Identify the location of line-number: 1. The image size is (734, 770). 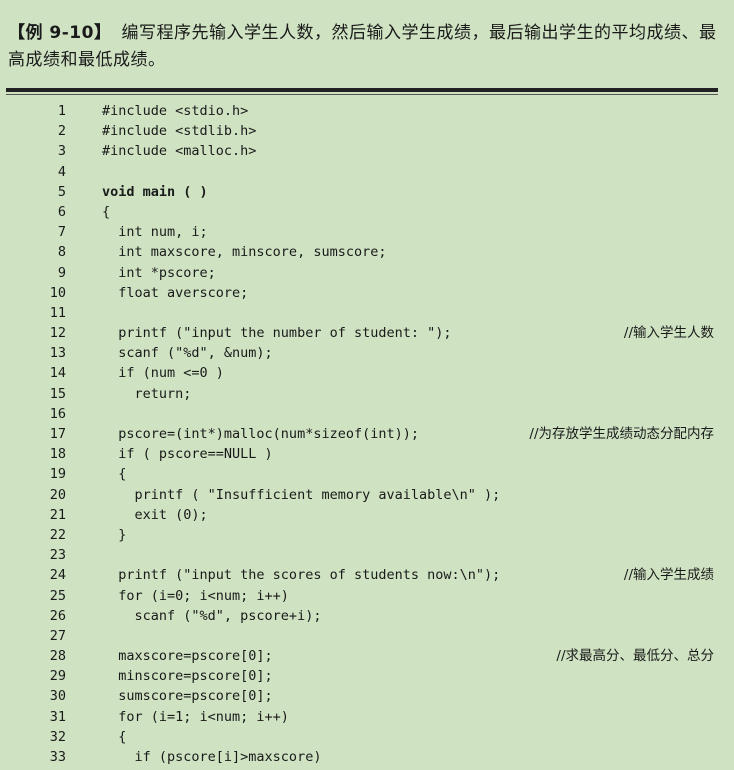
(61, 111).